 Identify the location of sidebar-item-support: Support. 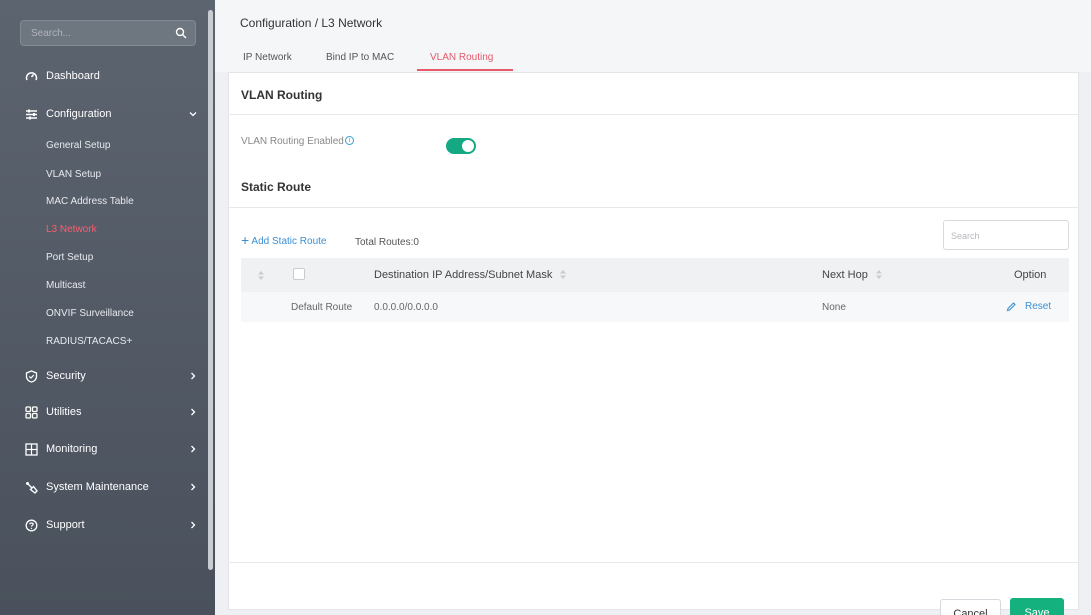
(105, 525).